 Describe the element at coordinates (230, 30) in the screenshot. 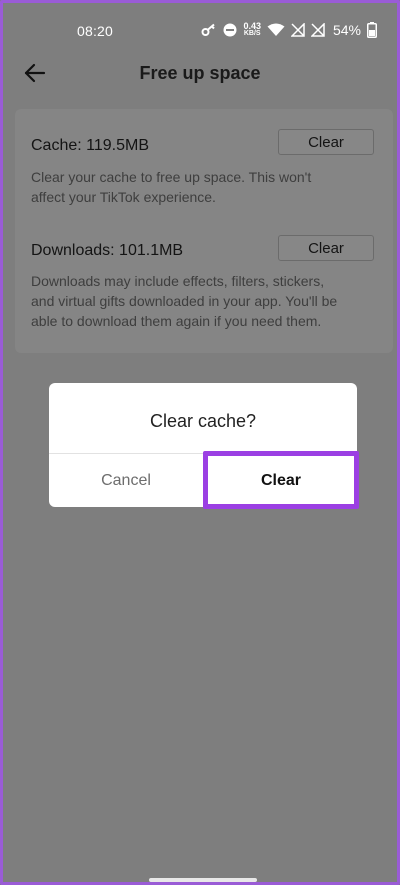

I see `dnd-icon` at that location.